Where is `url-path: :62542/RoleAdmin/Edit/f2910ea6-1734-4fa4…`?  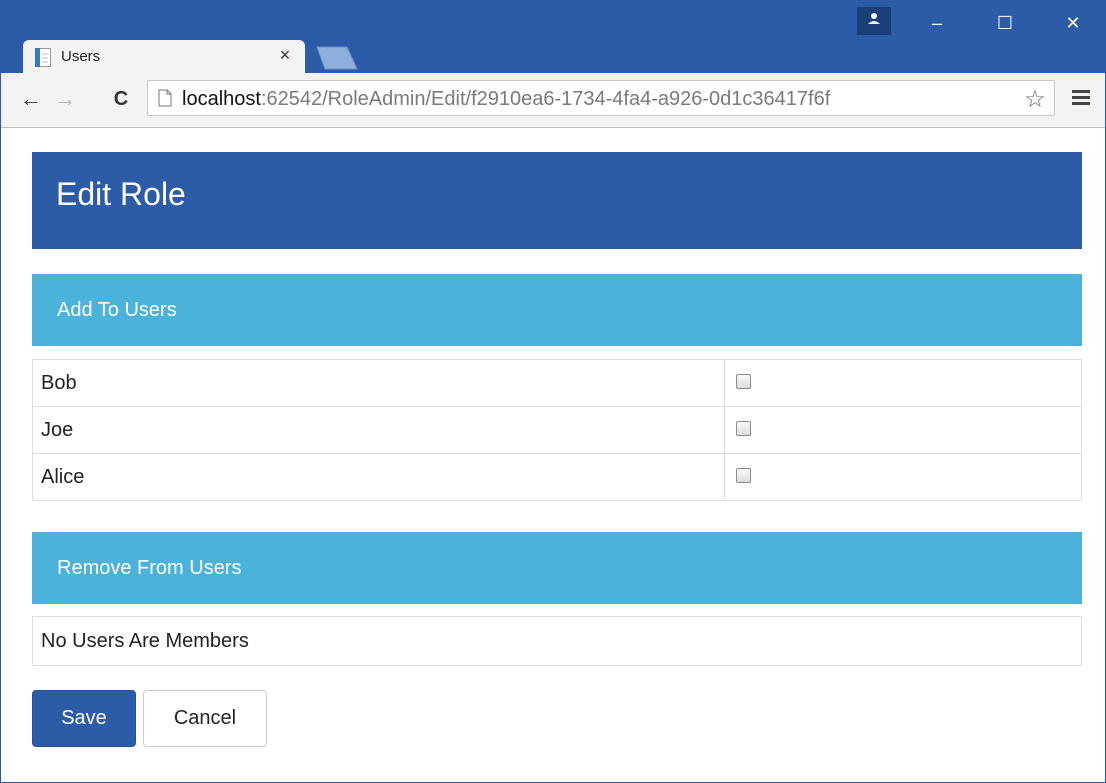
url-path: :62542/RoleAdmin/Edit/f2910ea6-1734-4fa4… is located at coordinates (545, 99).